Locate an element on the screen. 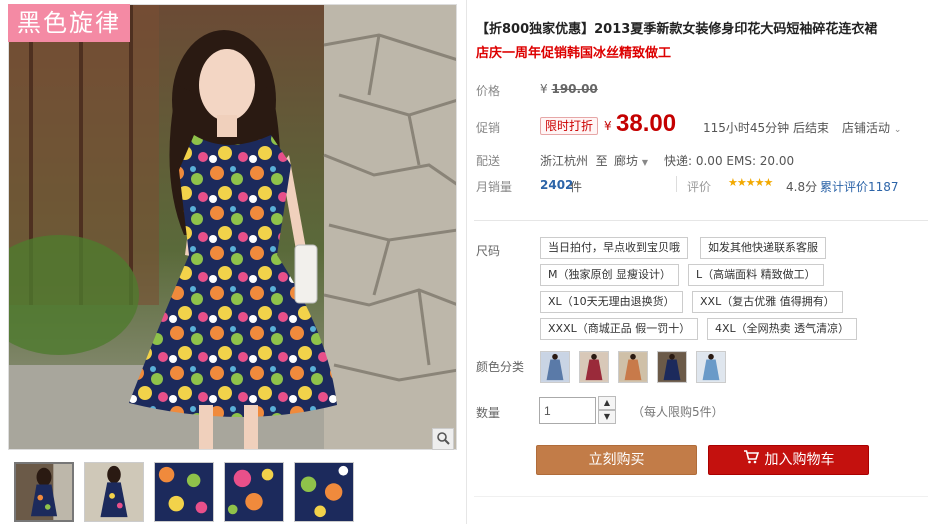 This screenshot has height=524, width=930. total-reviews-link: 累计评价1187 is located at coordinates (859, 186).